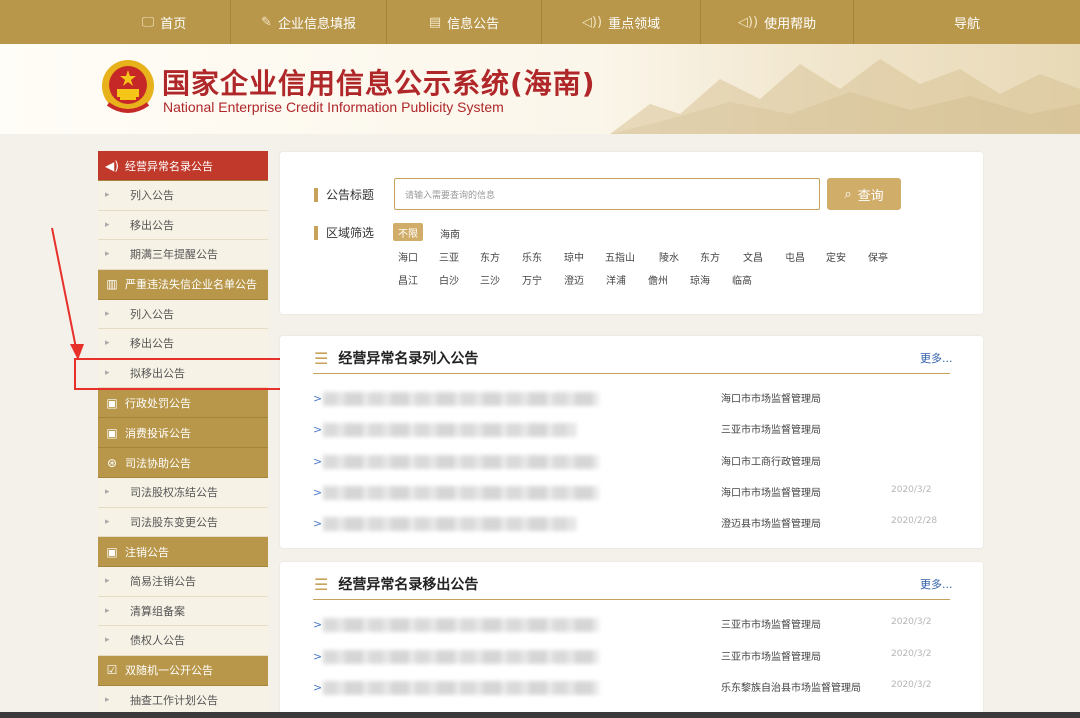 Image resolution: width=1080 pixels, height=718 pixels. I want to click on region-option: 三沙, so click(490, 279).